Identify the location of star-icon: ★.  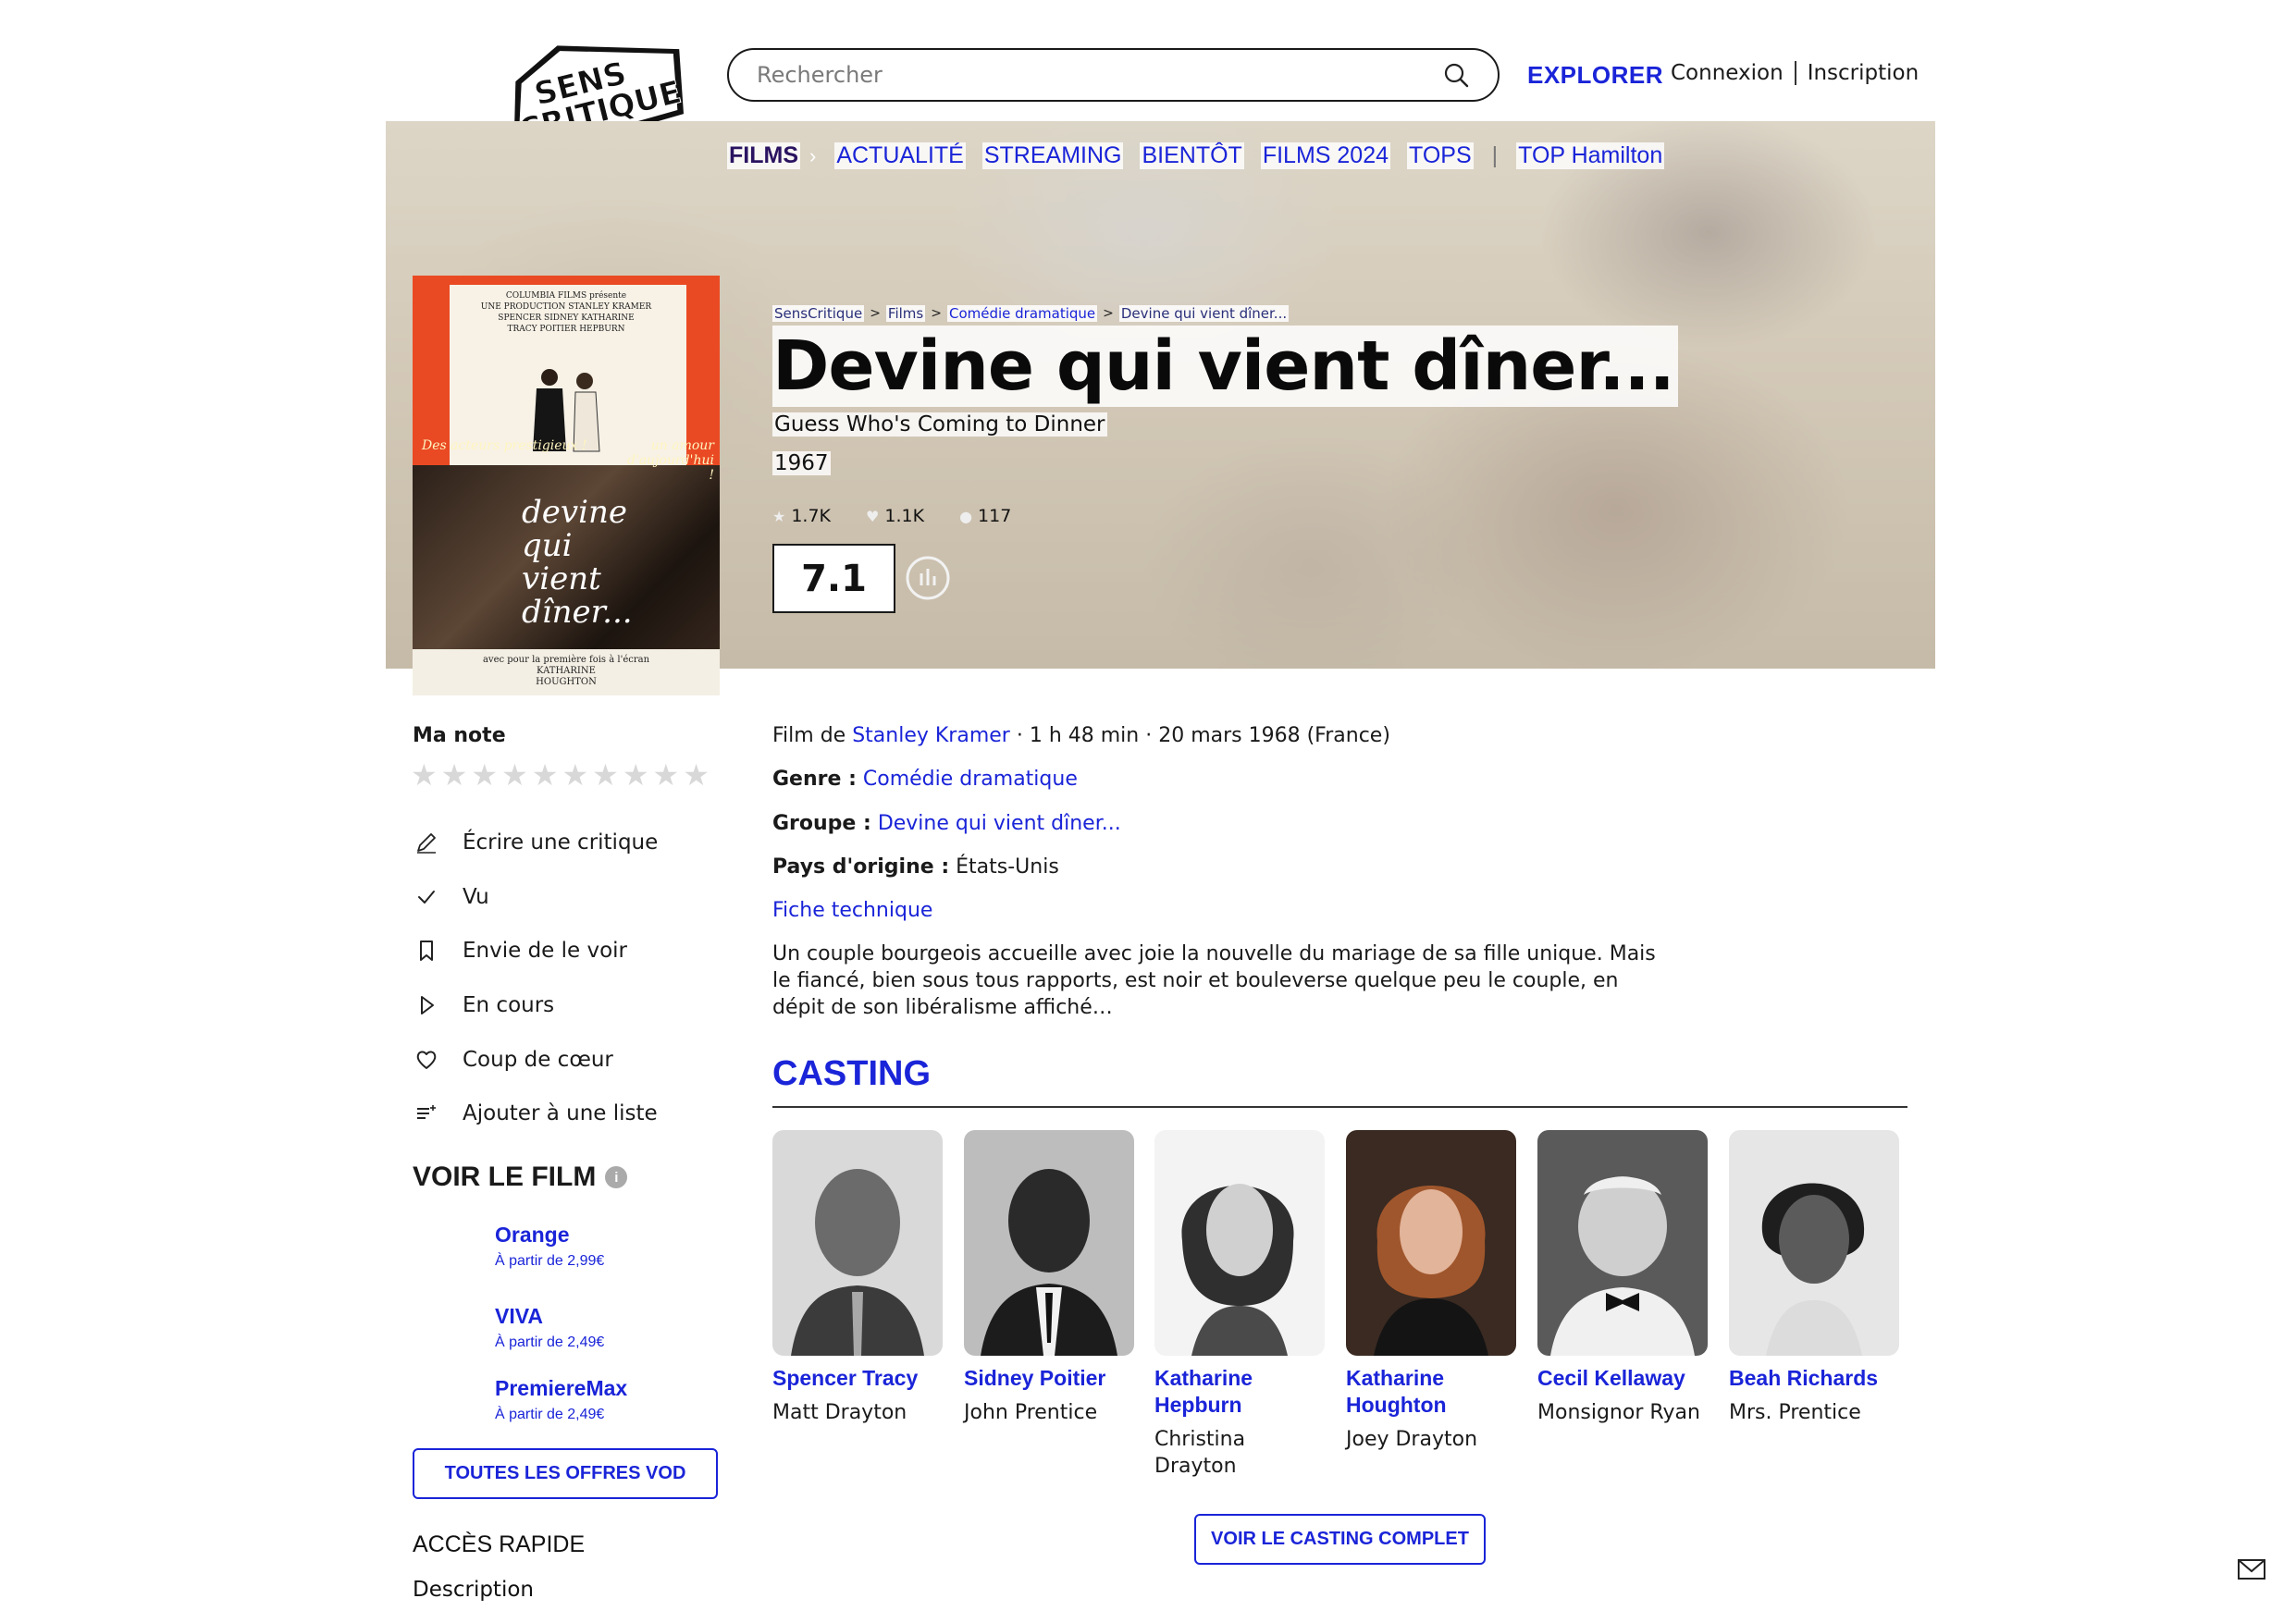
(779, 516).